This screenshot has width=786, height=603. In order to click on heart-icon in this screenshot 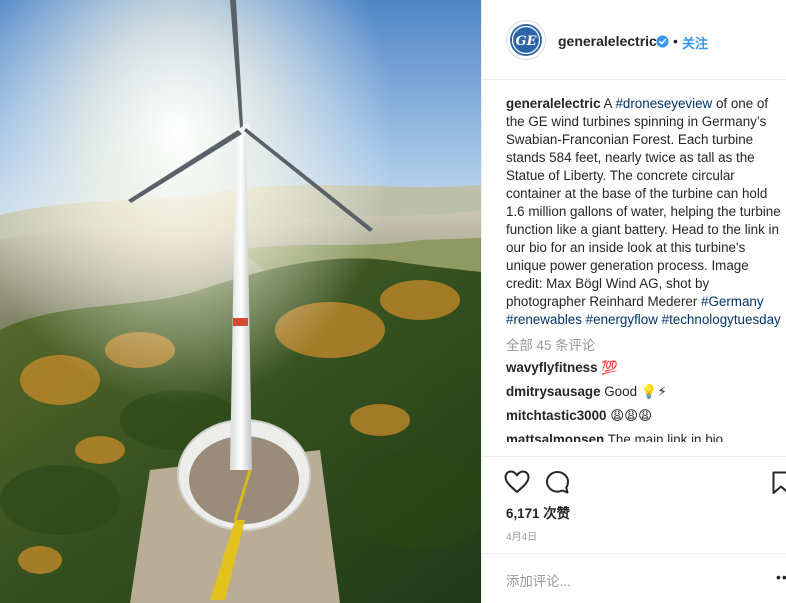, I will do `click(517, 482)`.